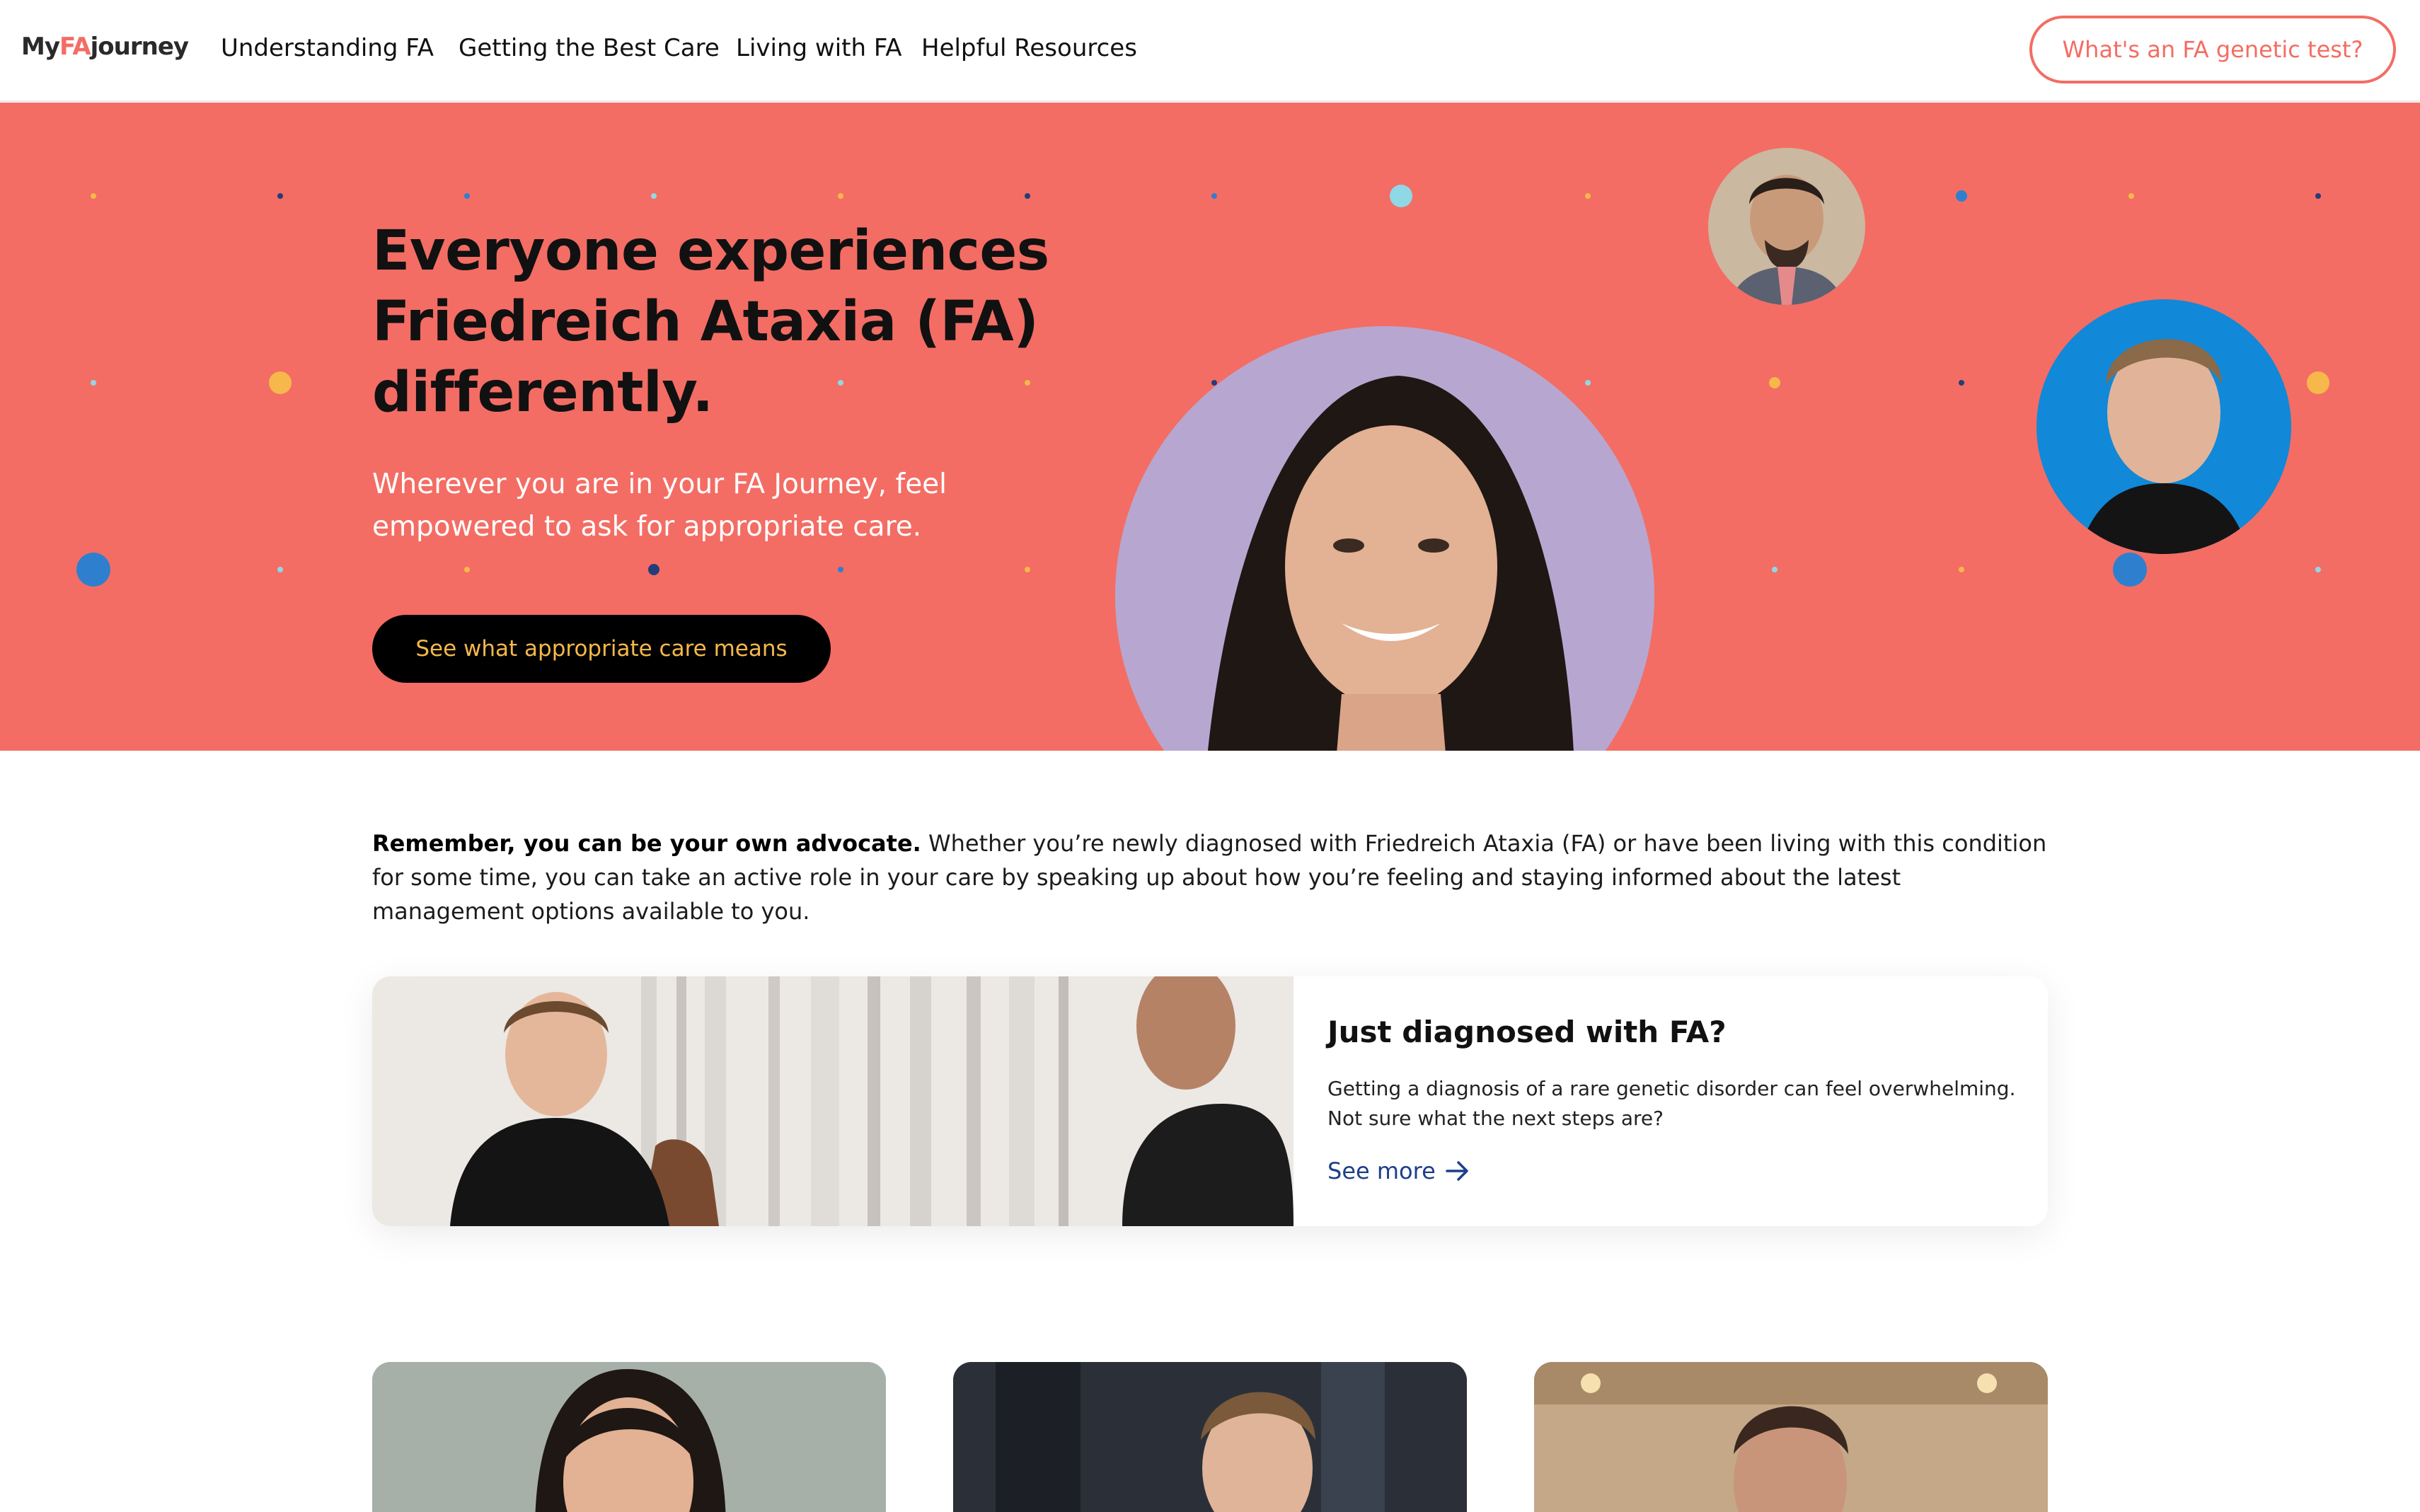 This screenshot has height=1512, width=2420. Describe the element at coordinates (1029, 48) in the screenshot. I see `nav-helpful-resources: Helpful Resources` at that location.